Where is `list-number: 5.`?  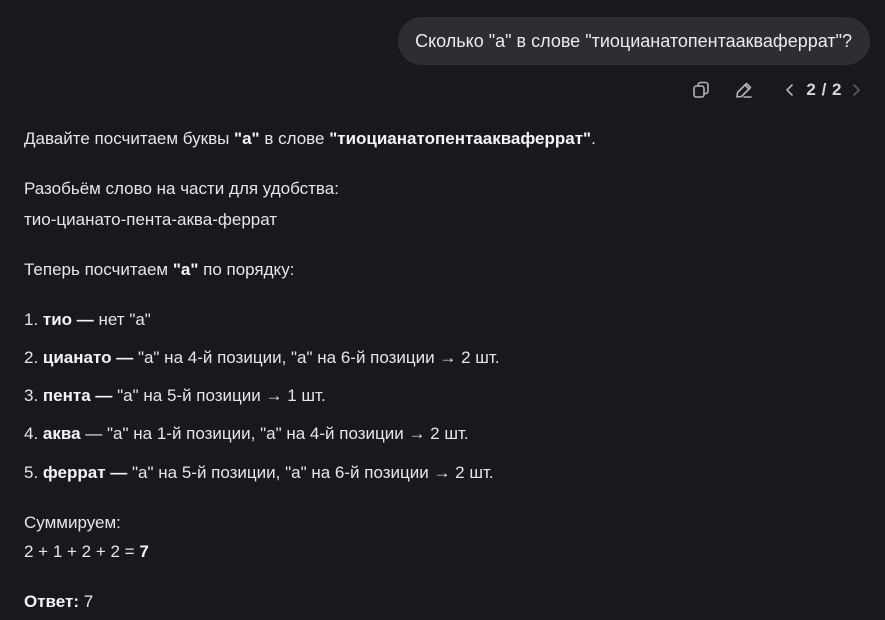 list-number: 5. is located at coordinates (33, 472).